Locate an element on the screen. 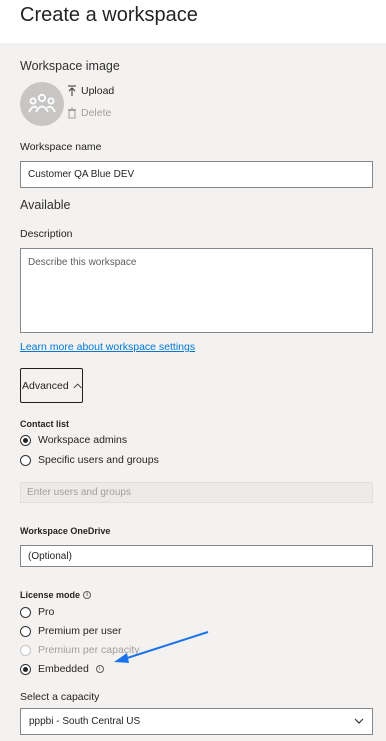  description-label: Description is located at coordinates (46, 234).